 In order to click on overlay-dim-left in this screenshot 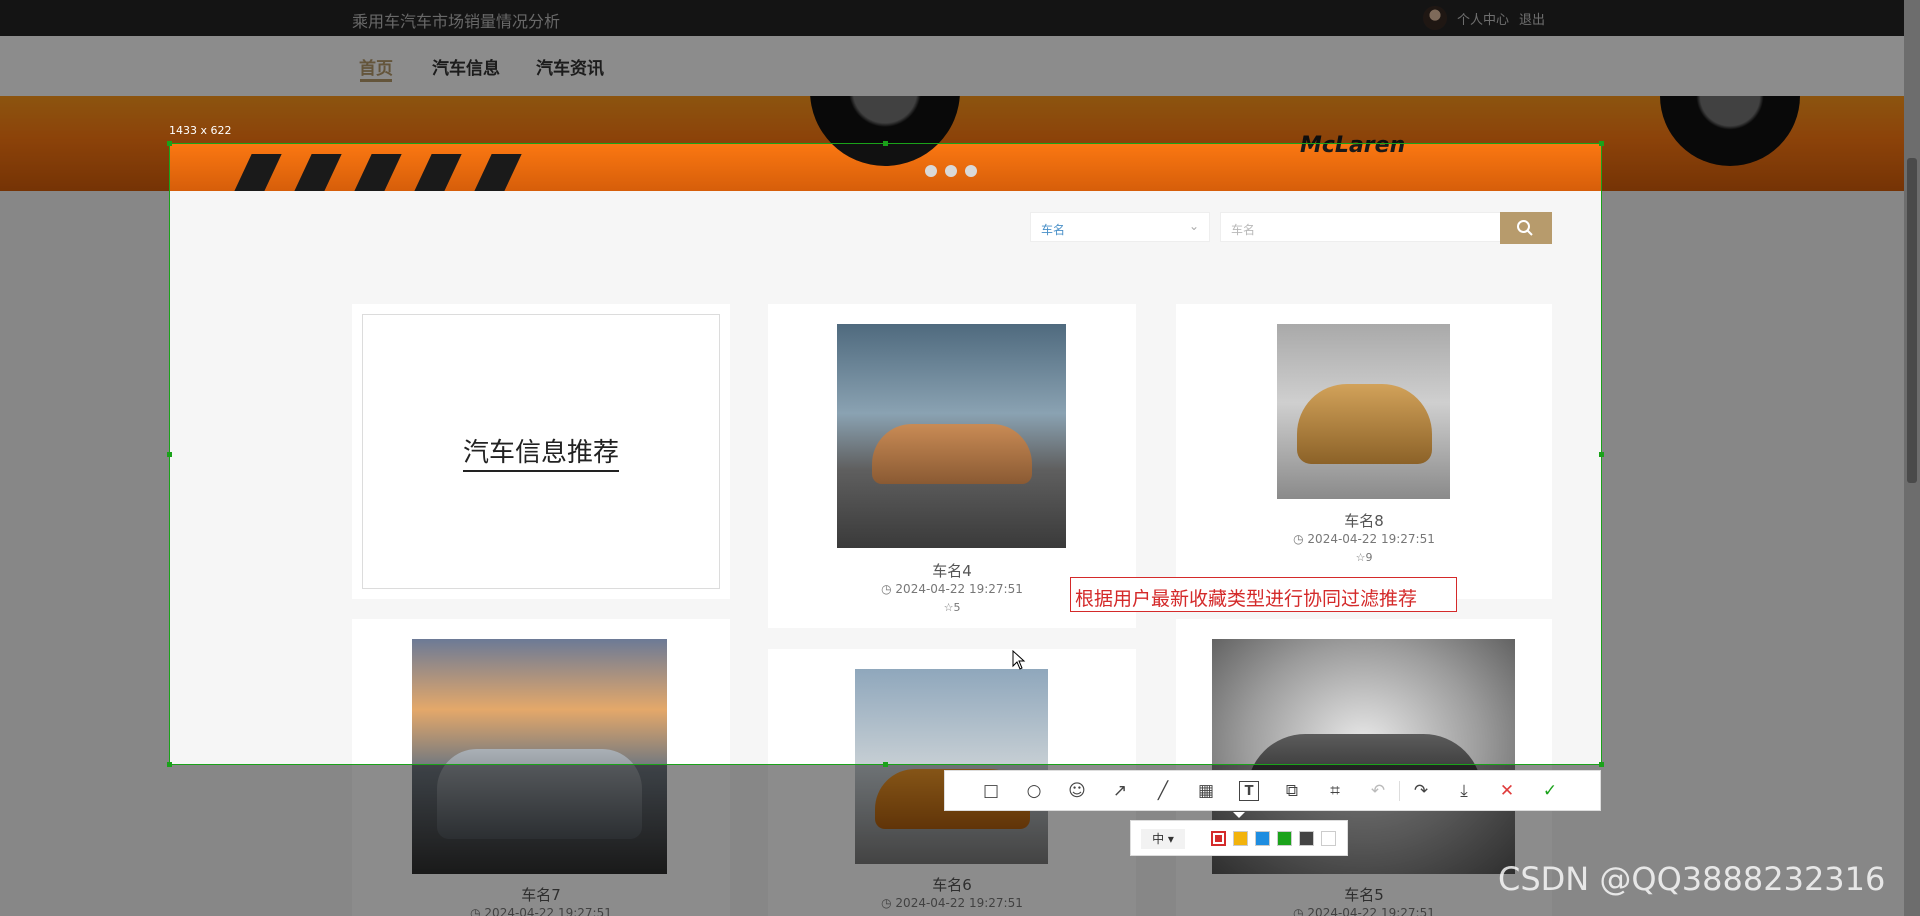, I will do `click(84, 454)`.